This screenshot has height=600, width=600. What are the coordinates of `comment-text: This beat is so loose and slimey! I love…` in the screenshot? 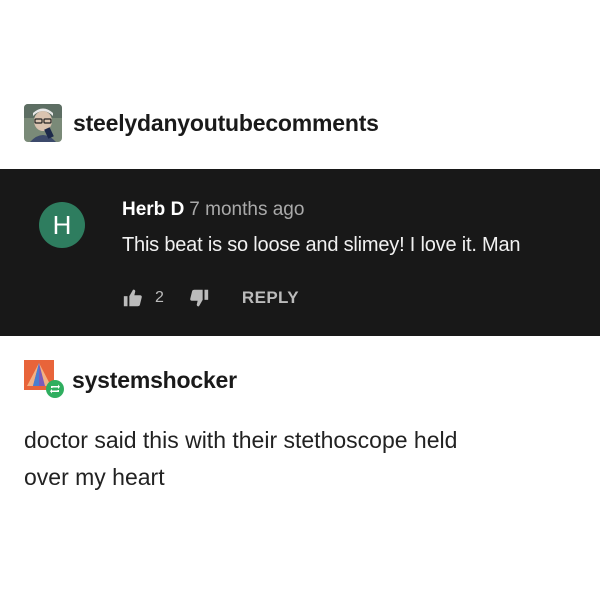 It's located at (321, 245).